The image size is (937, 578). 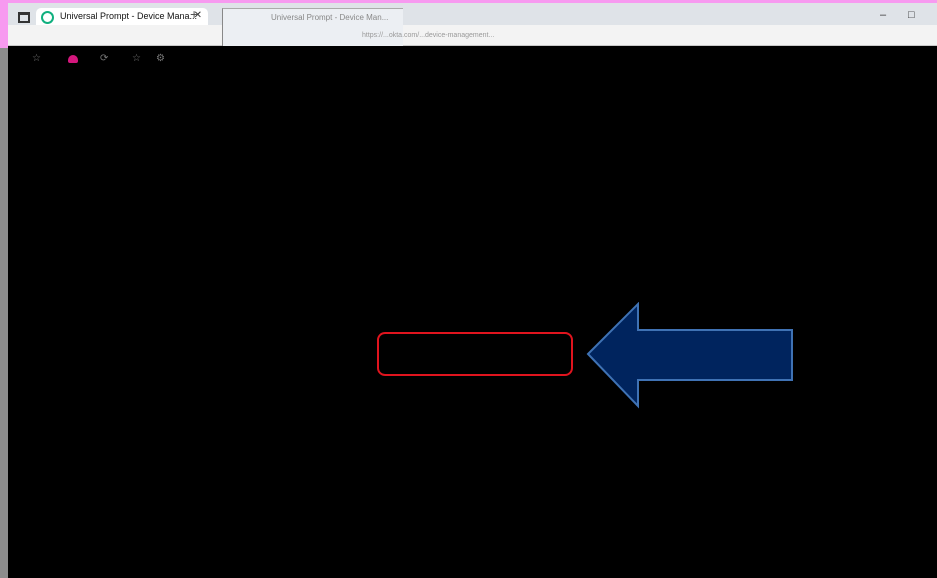 I want to click on minimize-icon: –, so click(x=883, y=15).